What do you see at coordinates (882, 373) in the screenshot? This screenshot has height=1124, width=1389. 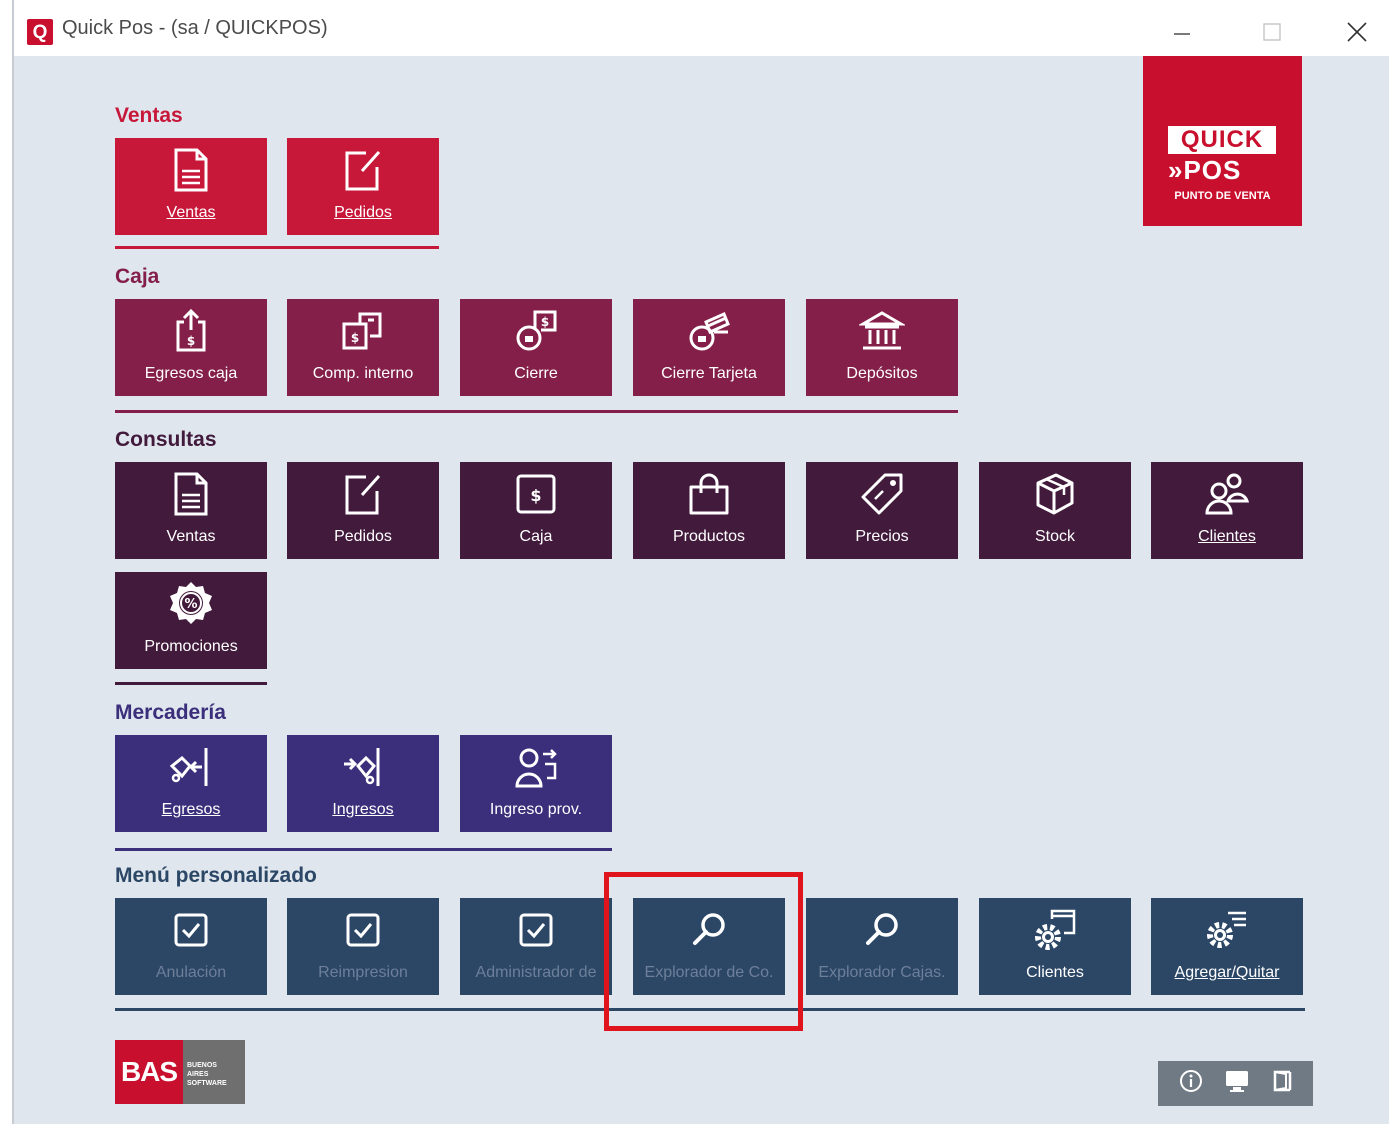 I see `tile-label: Depósitos` at bounding box center [882, 373].